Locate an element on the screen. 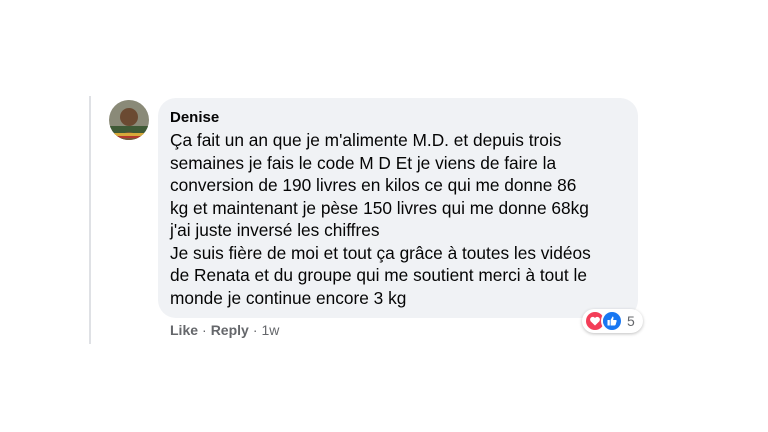 This screenshot has width=768, height=432. like-reaction-icon is located at coordinates (612, 321).